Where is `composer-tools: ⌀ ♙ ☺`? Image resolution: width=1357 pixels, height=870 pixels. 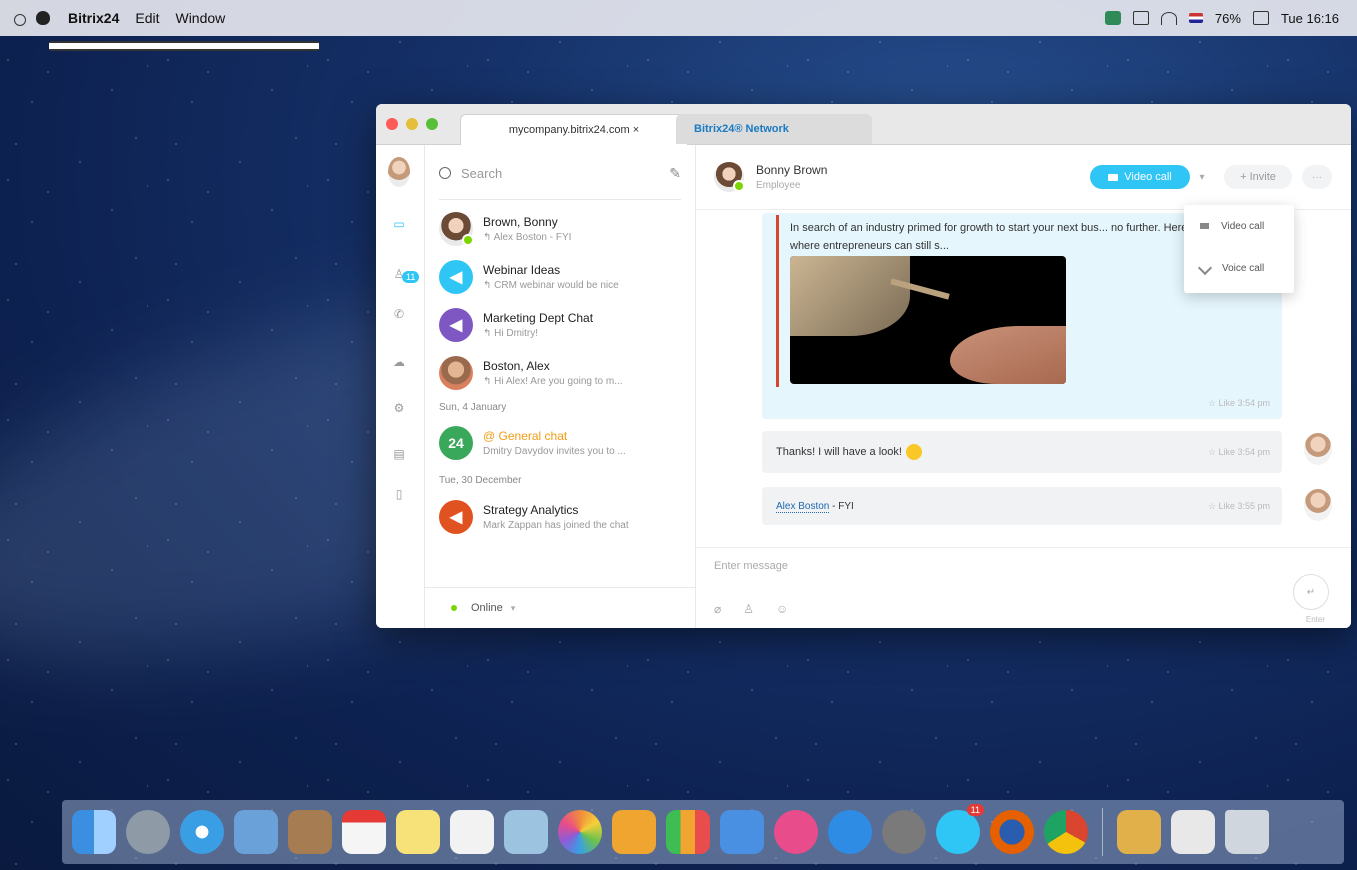 composer-tools: ⌀ ♙ ☺ is located at coordinates (751, 609).